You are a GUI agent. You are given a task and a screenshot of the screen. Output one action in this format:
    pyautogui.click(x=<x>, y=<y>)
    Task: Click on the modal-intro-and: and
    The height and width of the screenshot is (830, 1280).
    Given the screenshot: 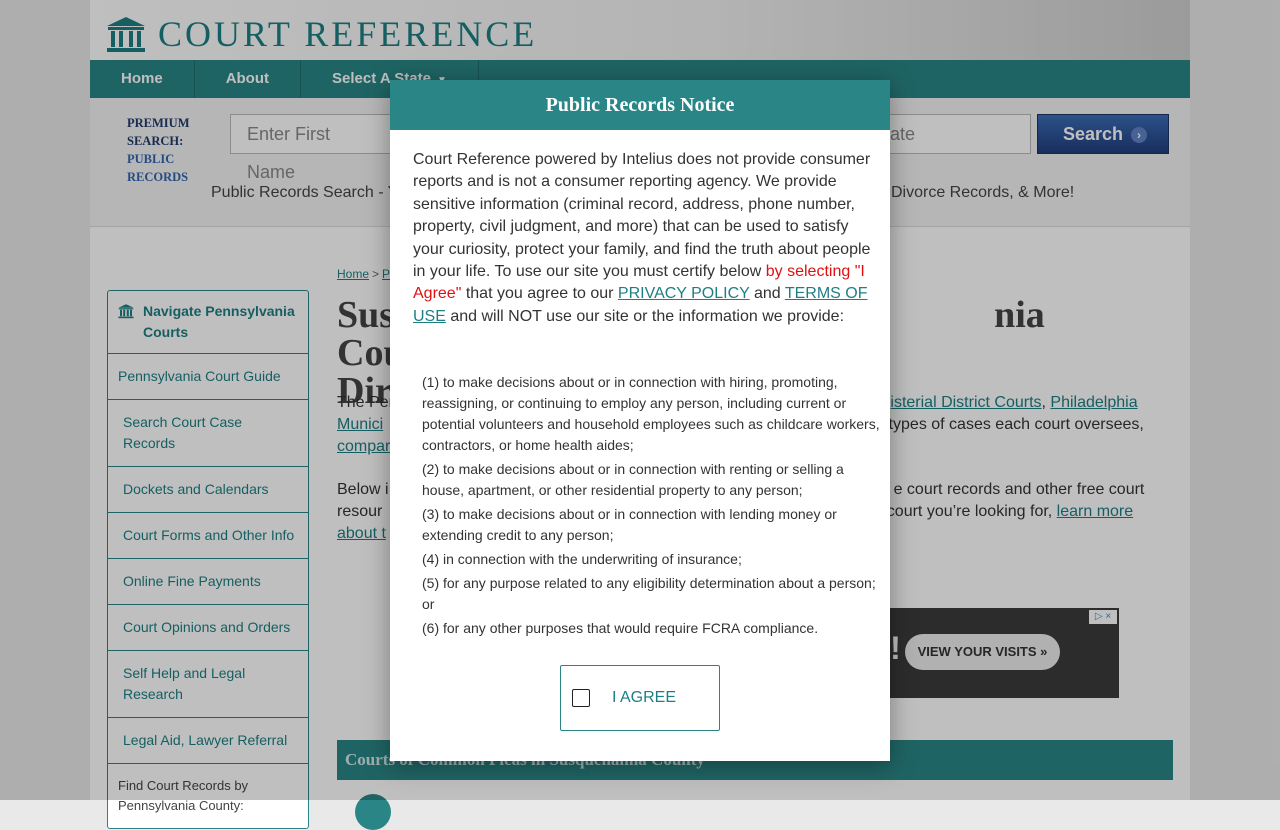 What is the action you would take?
    pyautogui.click(x=767, y=294)
    